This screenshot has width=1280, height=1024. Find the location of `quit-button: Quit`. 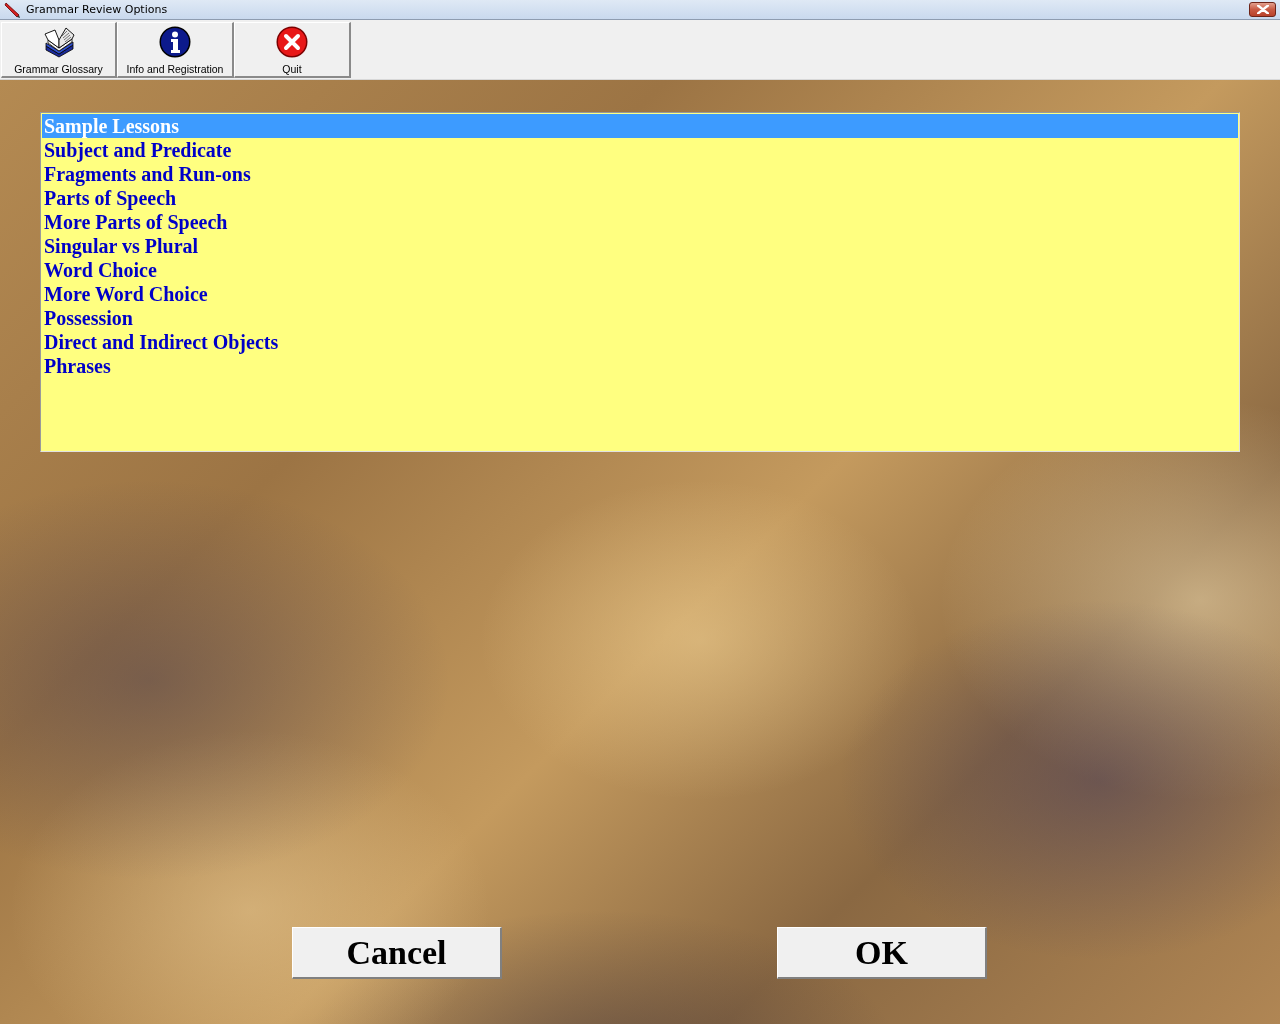

quit-button: Quit is located at coordinates (292, 50).